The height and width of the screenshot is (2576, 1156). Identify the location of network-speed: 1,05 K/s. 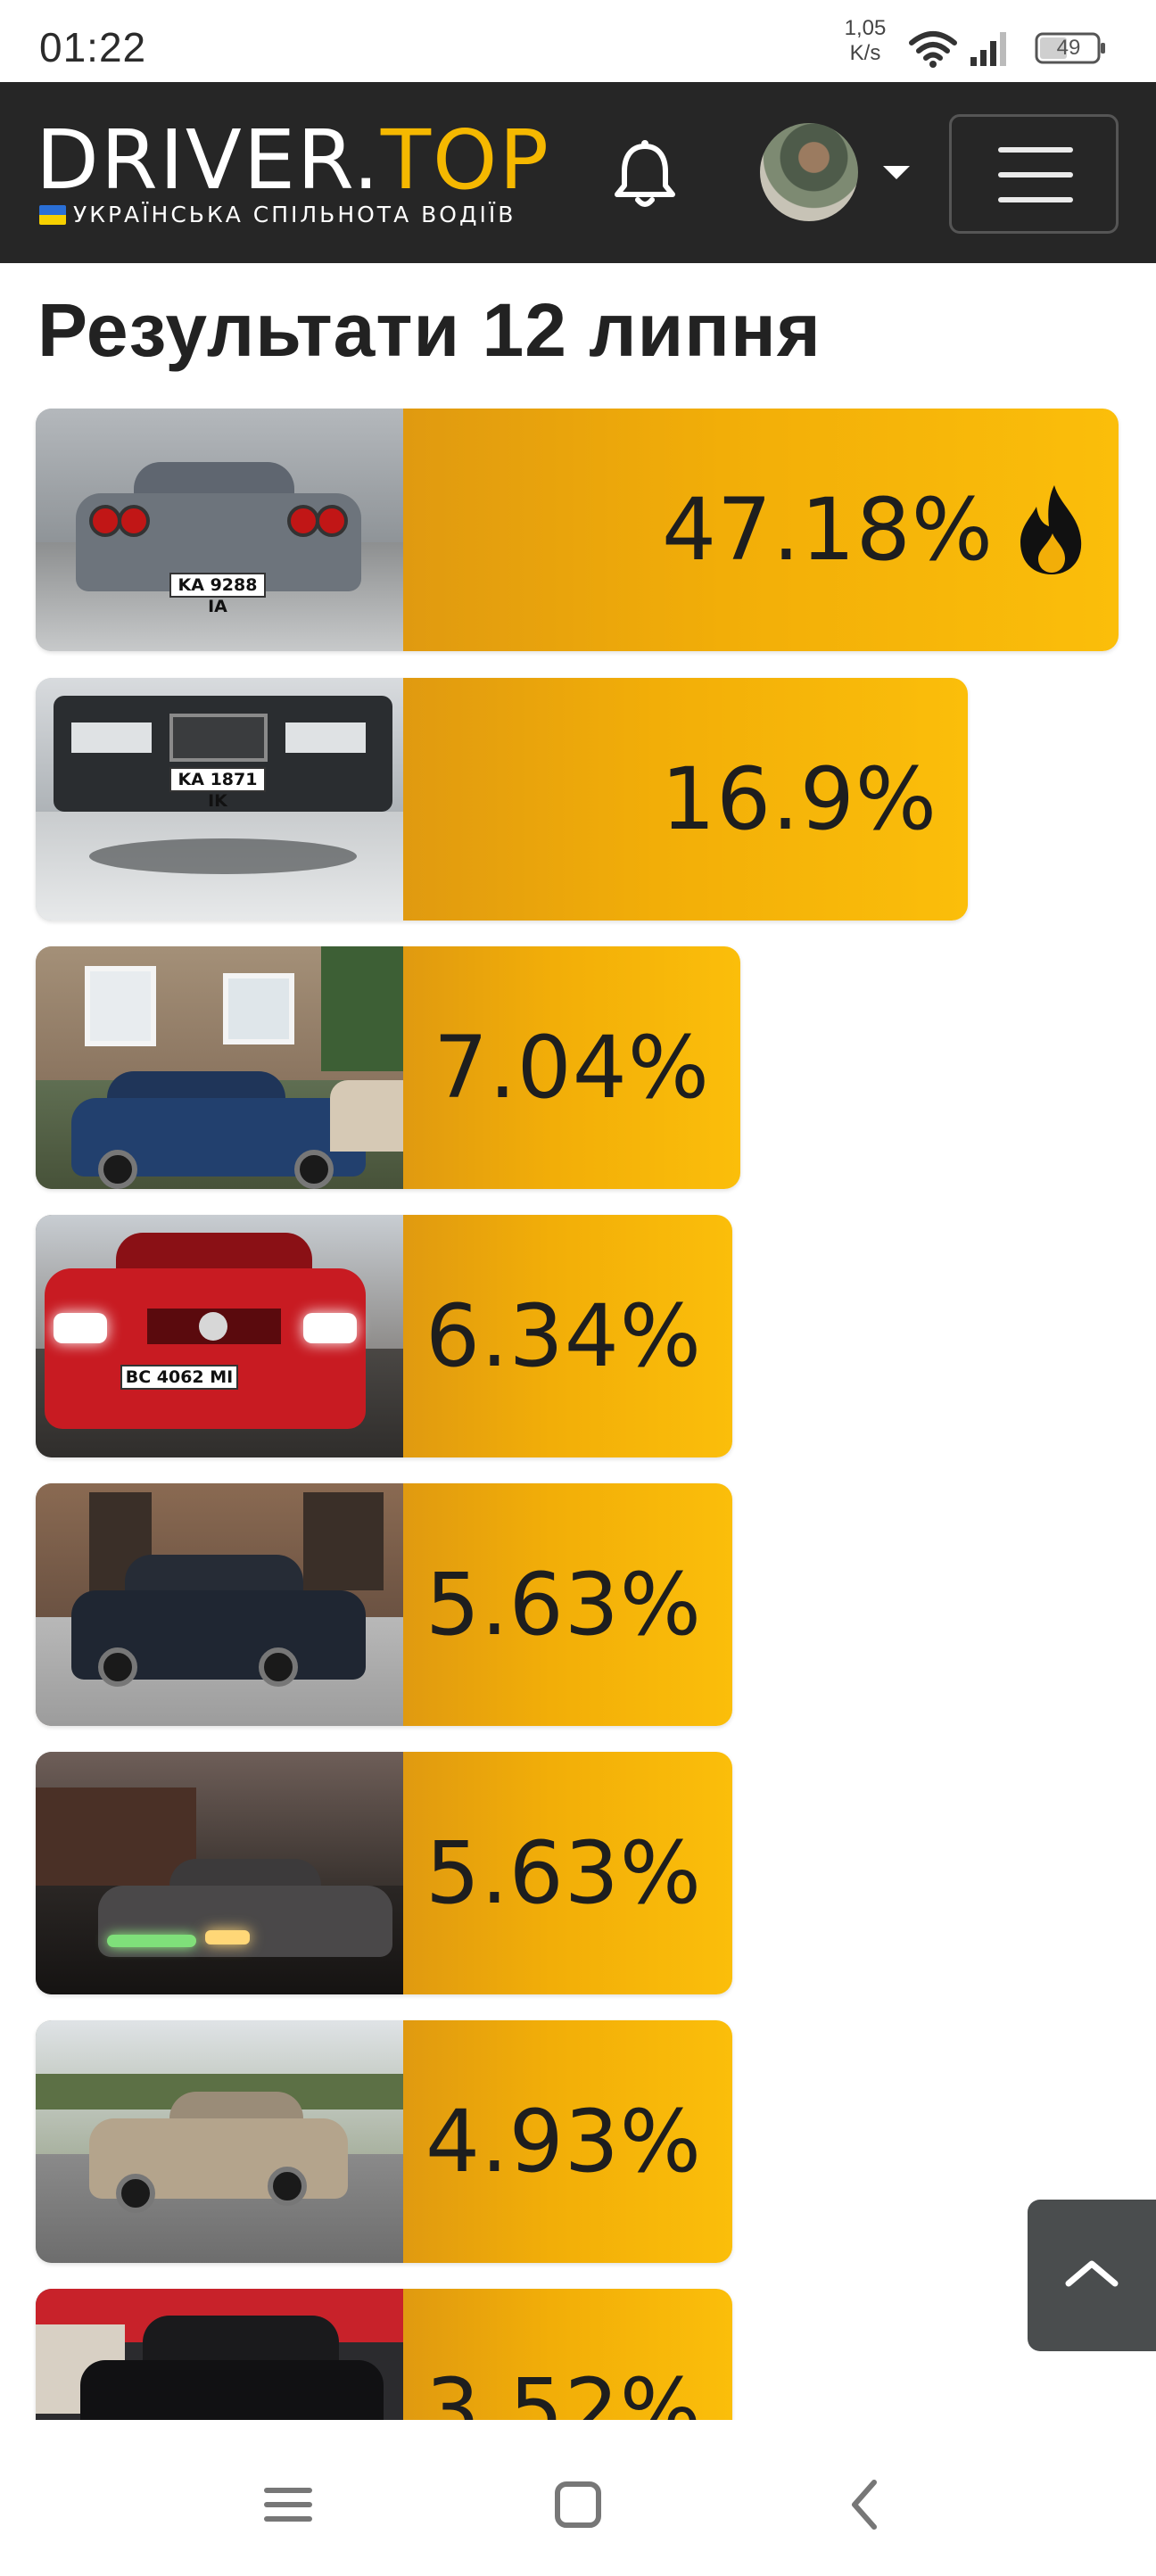
(865, 41).